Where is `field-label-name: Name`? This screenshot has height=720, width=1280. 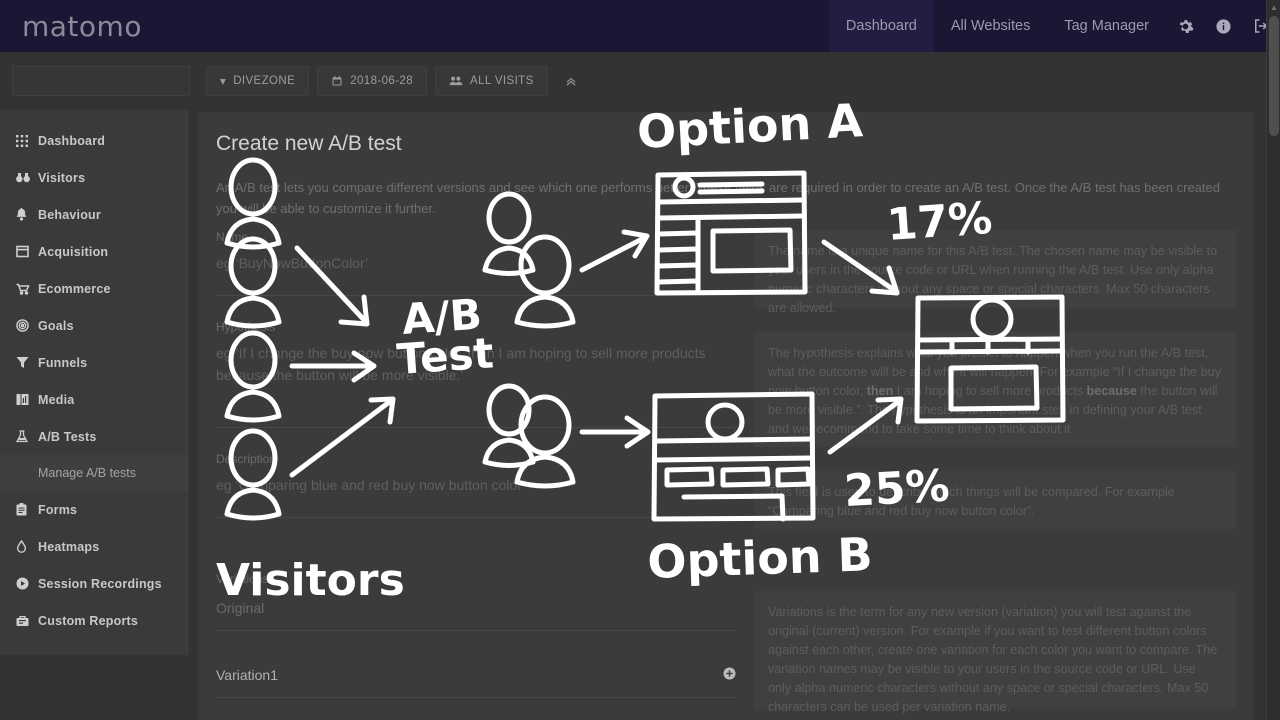
field-label-name: Name is located at coordinates (232, 237).